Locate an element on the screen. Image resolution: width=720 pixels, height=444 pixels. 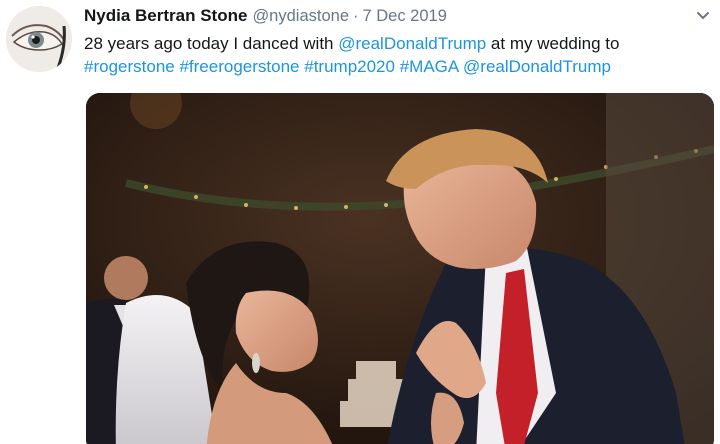
avatar is located at coordinates (39, 39).